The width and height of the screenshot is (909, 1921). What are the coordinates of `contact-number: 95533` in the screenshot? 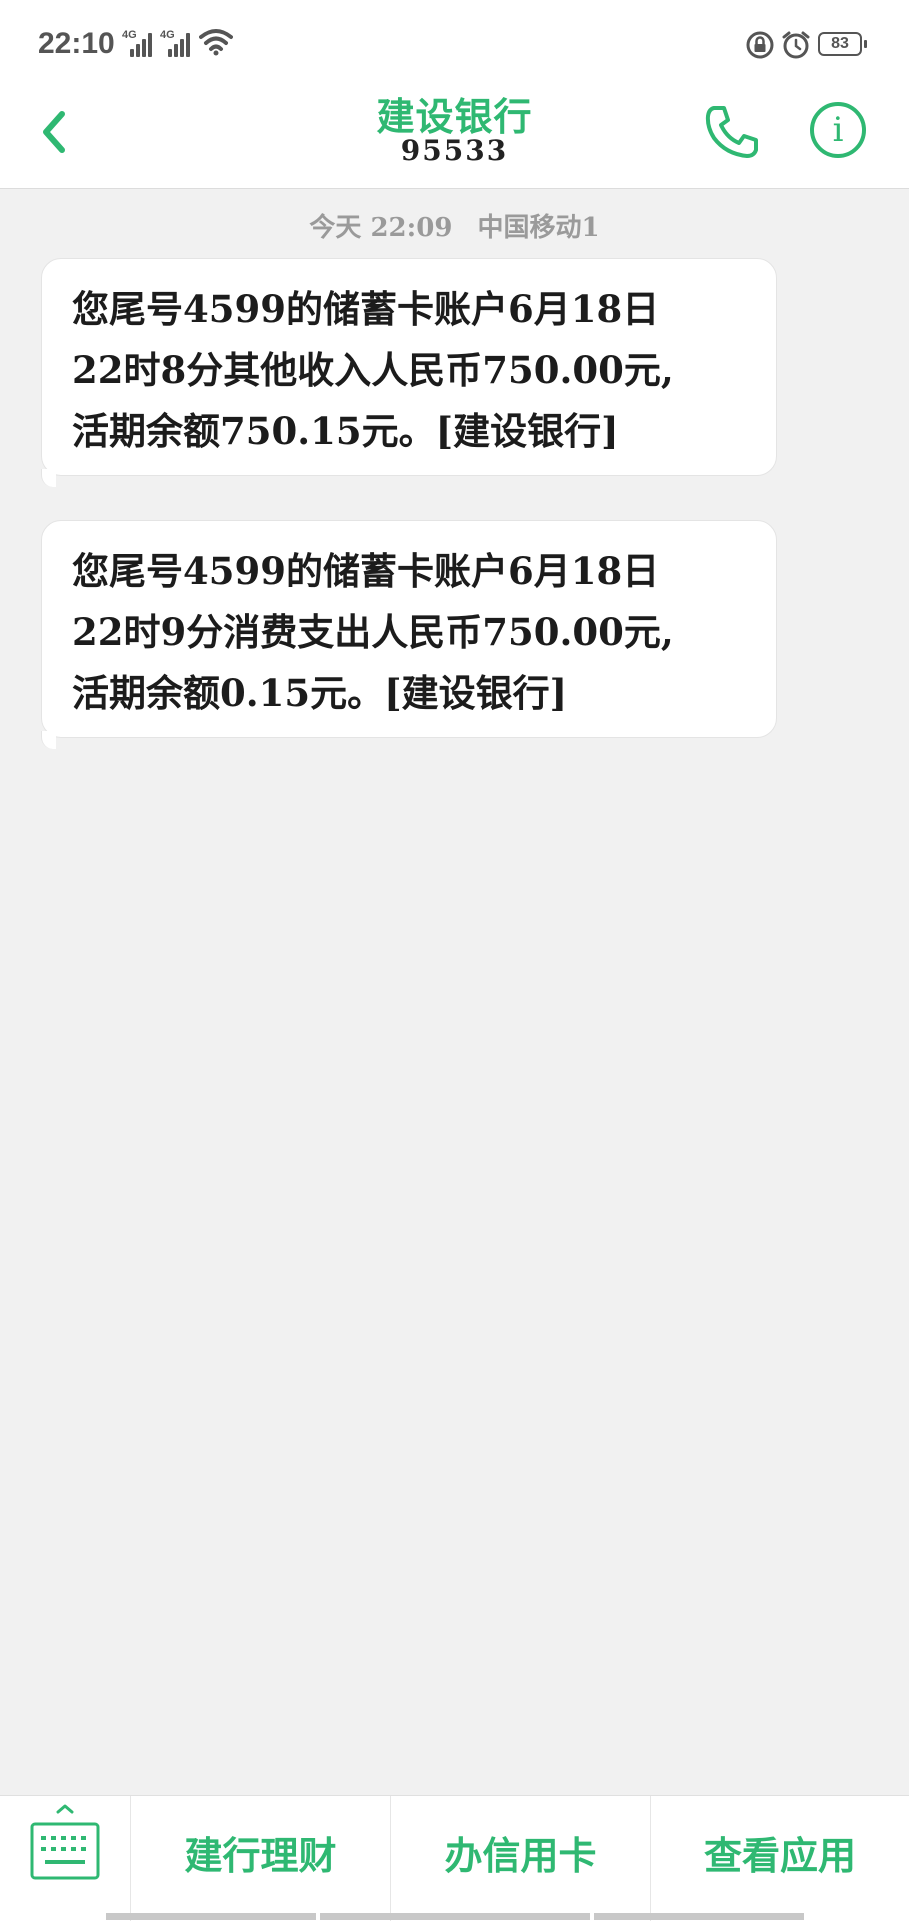 It's located at (454, 150).